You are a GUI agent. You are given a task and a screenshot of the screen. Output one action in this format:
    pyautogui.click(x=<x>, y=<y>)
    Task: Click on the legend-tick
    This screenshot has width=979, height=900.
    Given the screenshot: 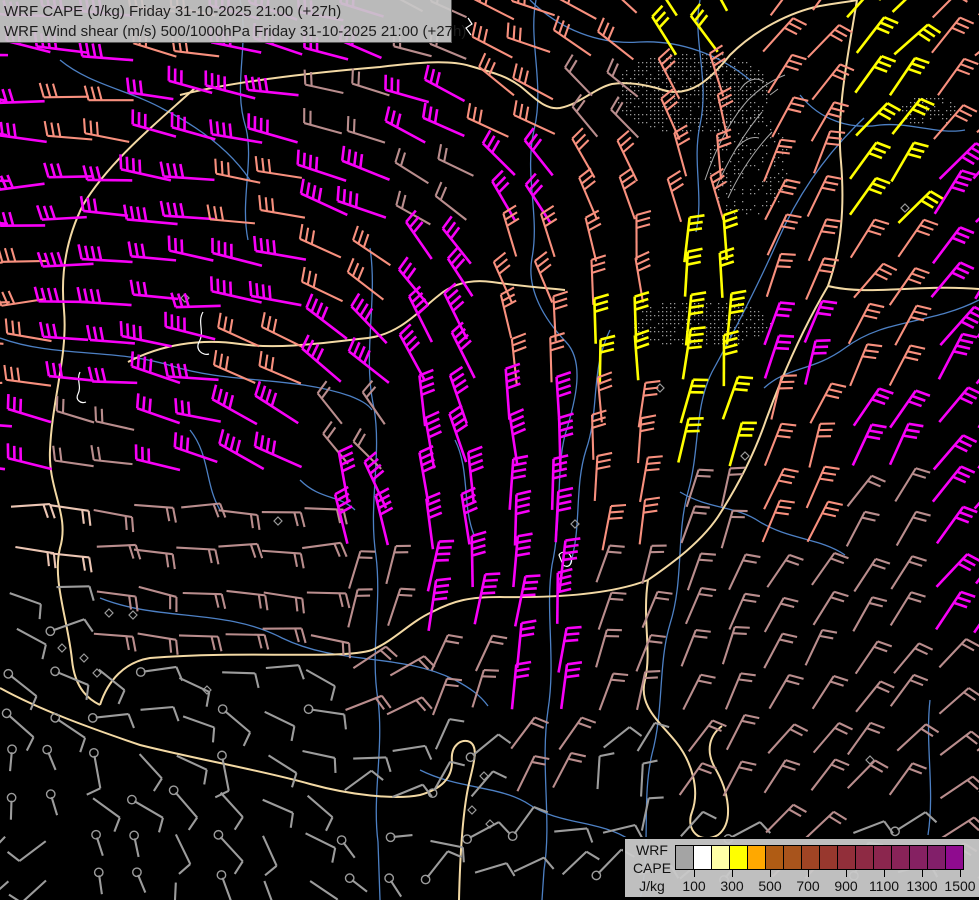 What is the action you would take?
    pyautogui.click(x=732, y=873)
    